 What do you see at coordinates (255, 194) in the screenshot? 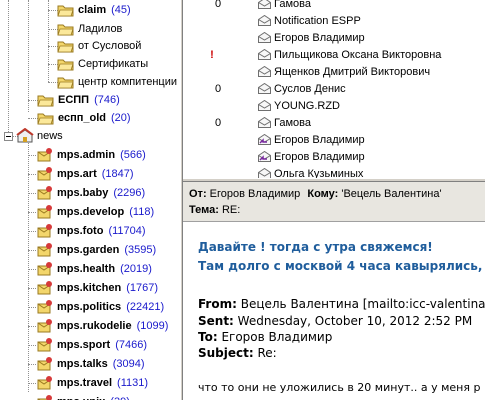
I see `from-value: Егоров Владимир` at bounding box center [255, 194].